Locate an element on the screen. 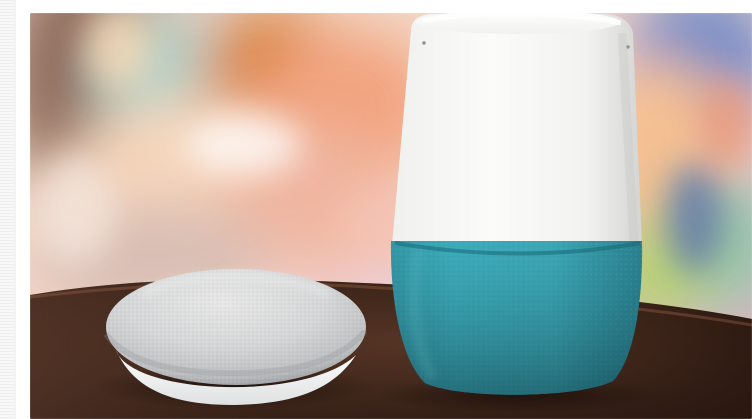 The width and height of the screenshot is (752, 419). mini-speaker-fabric-texture is located at coordinates (236, 327).